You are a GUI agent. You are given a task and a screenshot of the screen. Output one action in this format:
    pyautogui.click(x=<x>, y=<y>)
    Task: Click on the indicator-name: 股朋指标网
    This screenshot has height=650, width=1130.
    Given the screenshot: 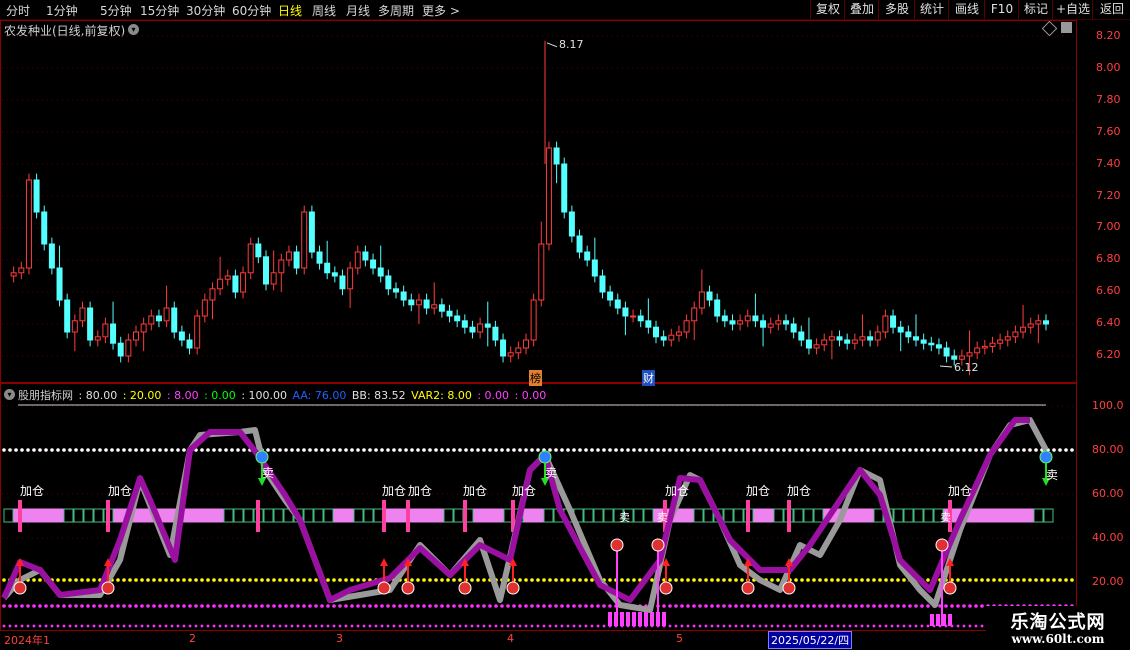 What is the action you would take?
    pyautogui.click(x=45, y=395)
    